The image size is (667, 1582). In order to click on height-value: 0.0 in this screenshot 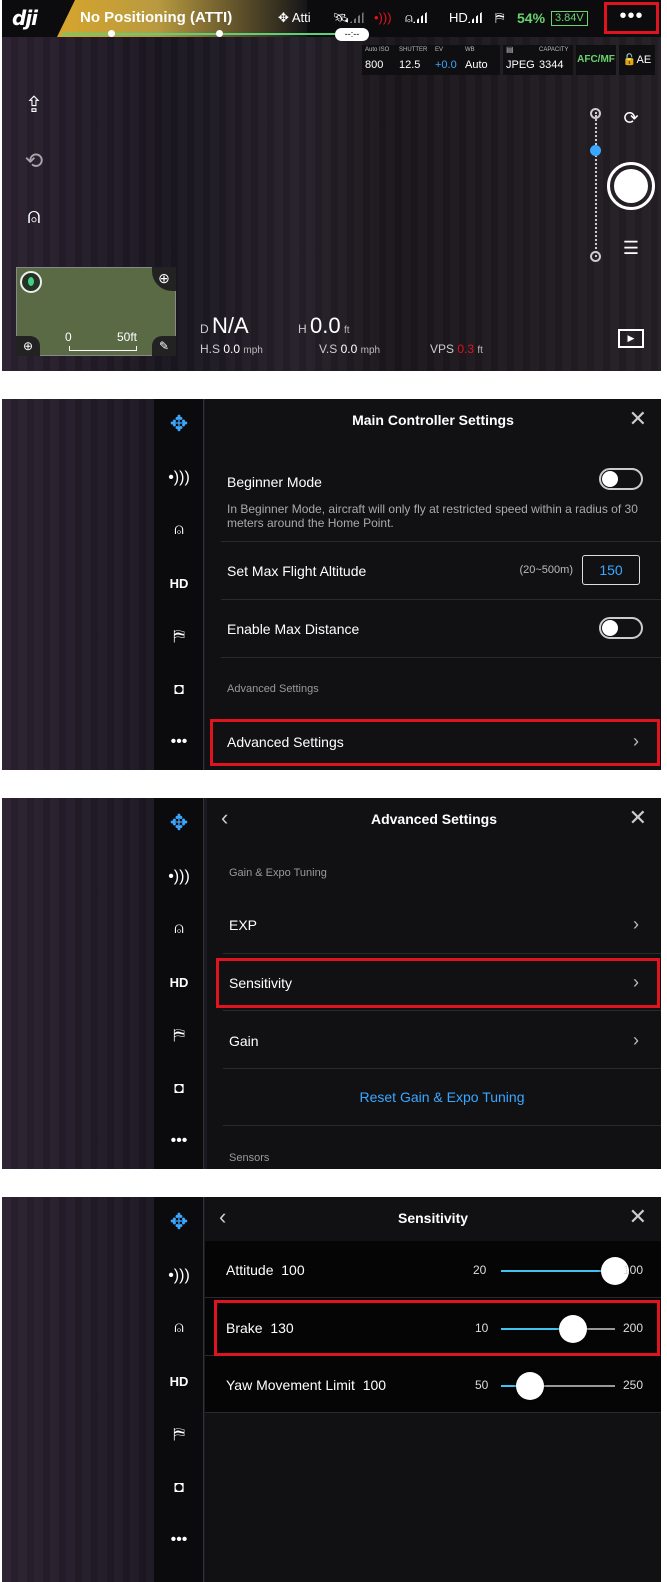, I will do `click(325, 325)`.